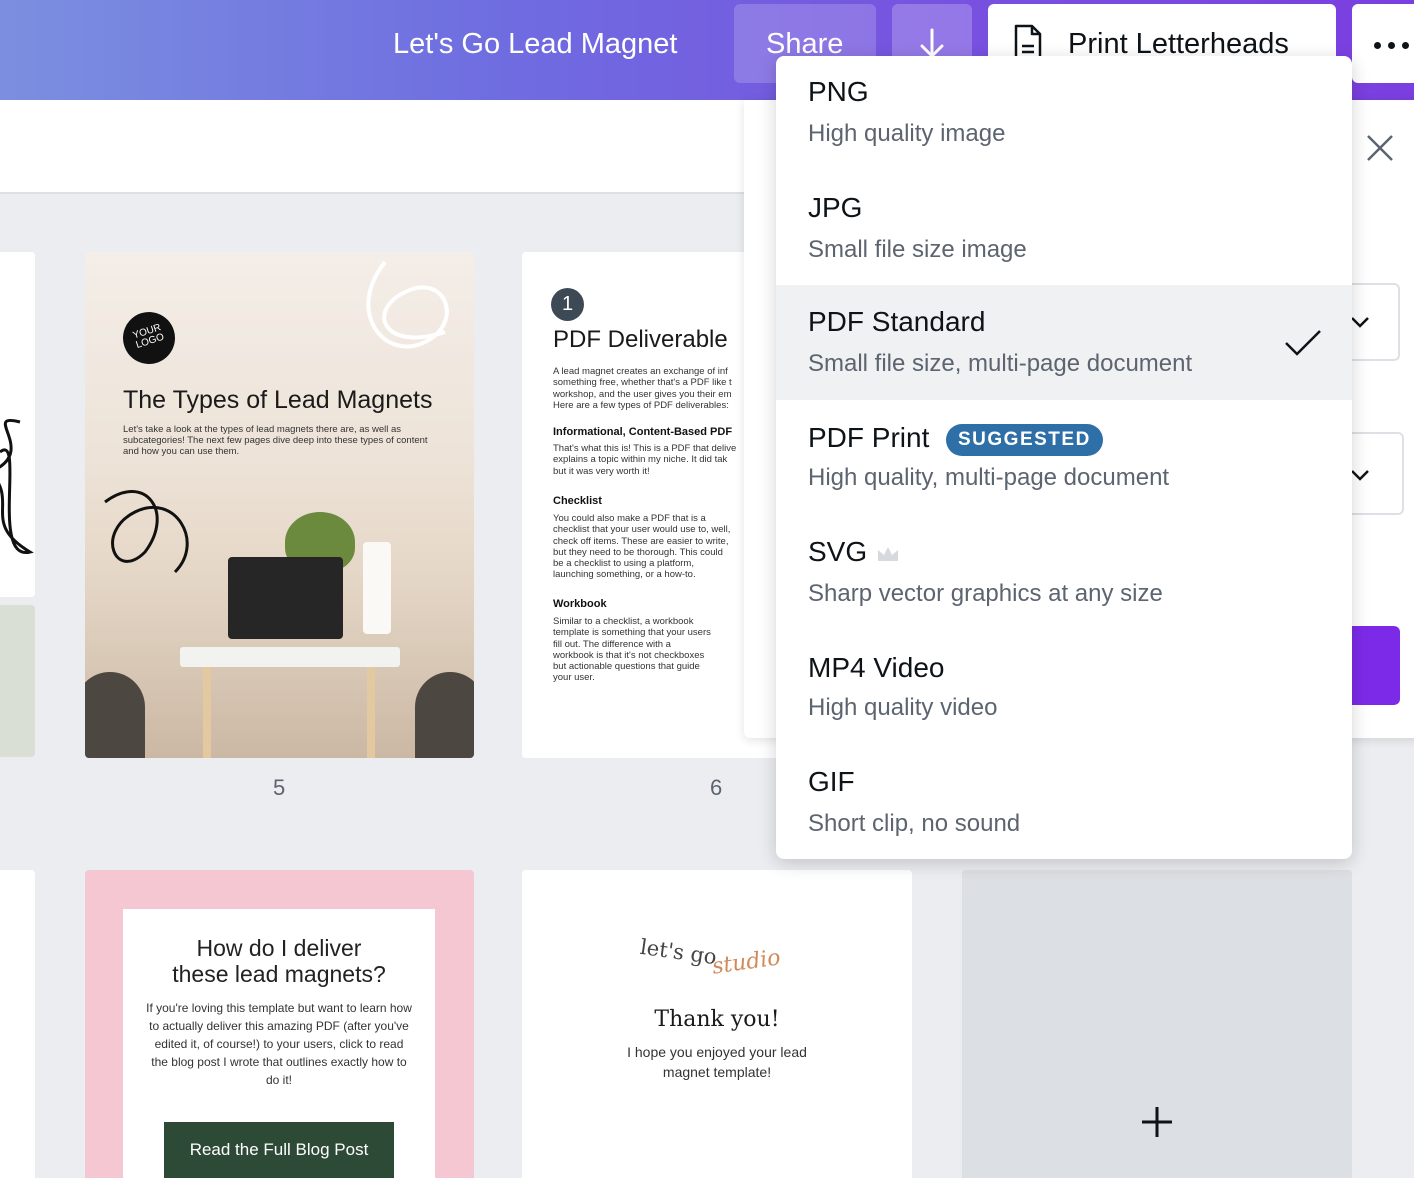 The width and height of the screenshot is (1414, 1178). I want to click on page-title: Thank you!, so click(717, 1019).